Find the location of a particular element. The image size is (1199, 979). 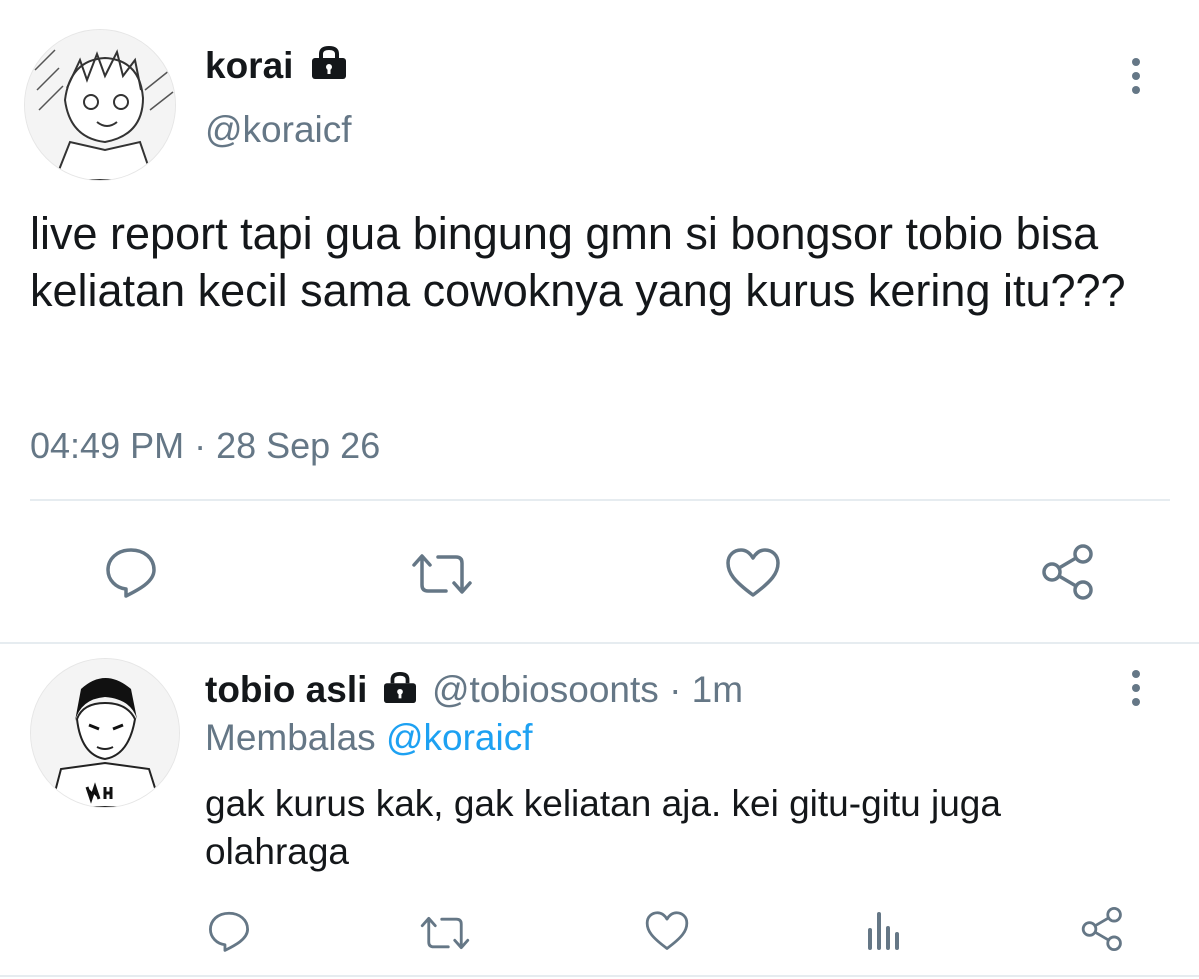

main-display-name-row: korai is located at coordinates (276, 67).